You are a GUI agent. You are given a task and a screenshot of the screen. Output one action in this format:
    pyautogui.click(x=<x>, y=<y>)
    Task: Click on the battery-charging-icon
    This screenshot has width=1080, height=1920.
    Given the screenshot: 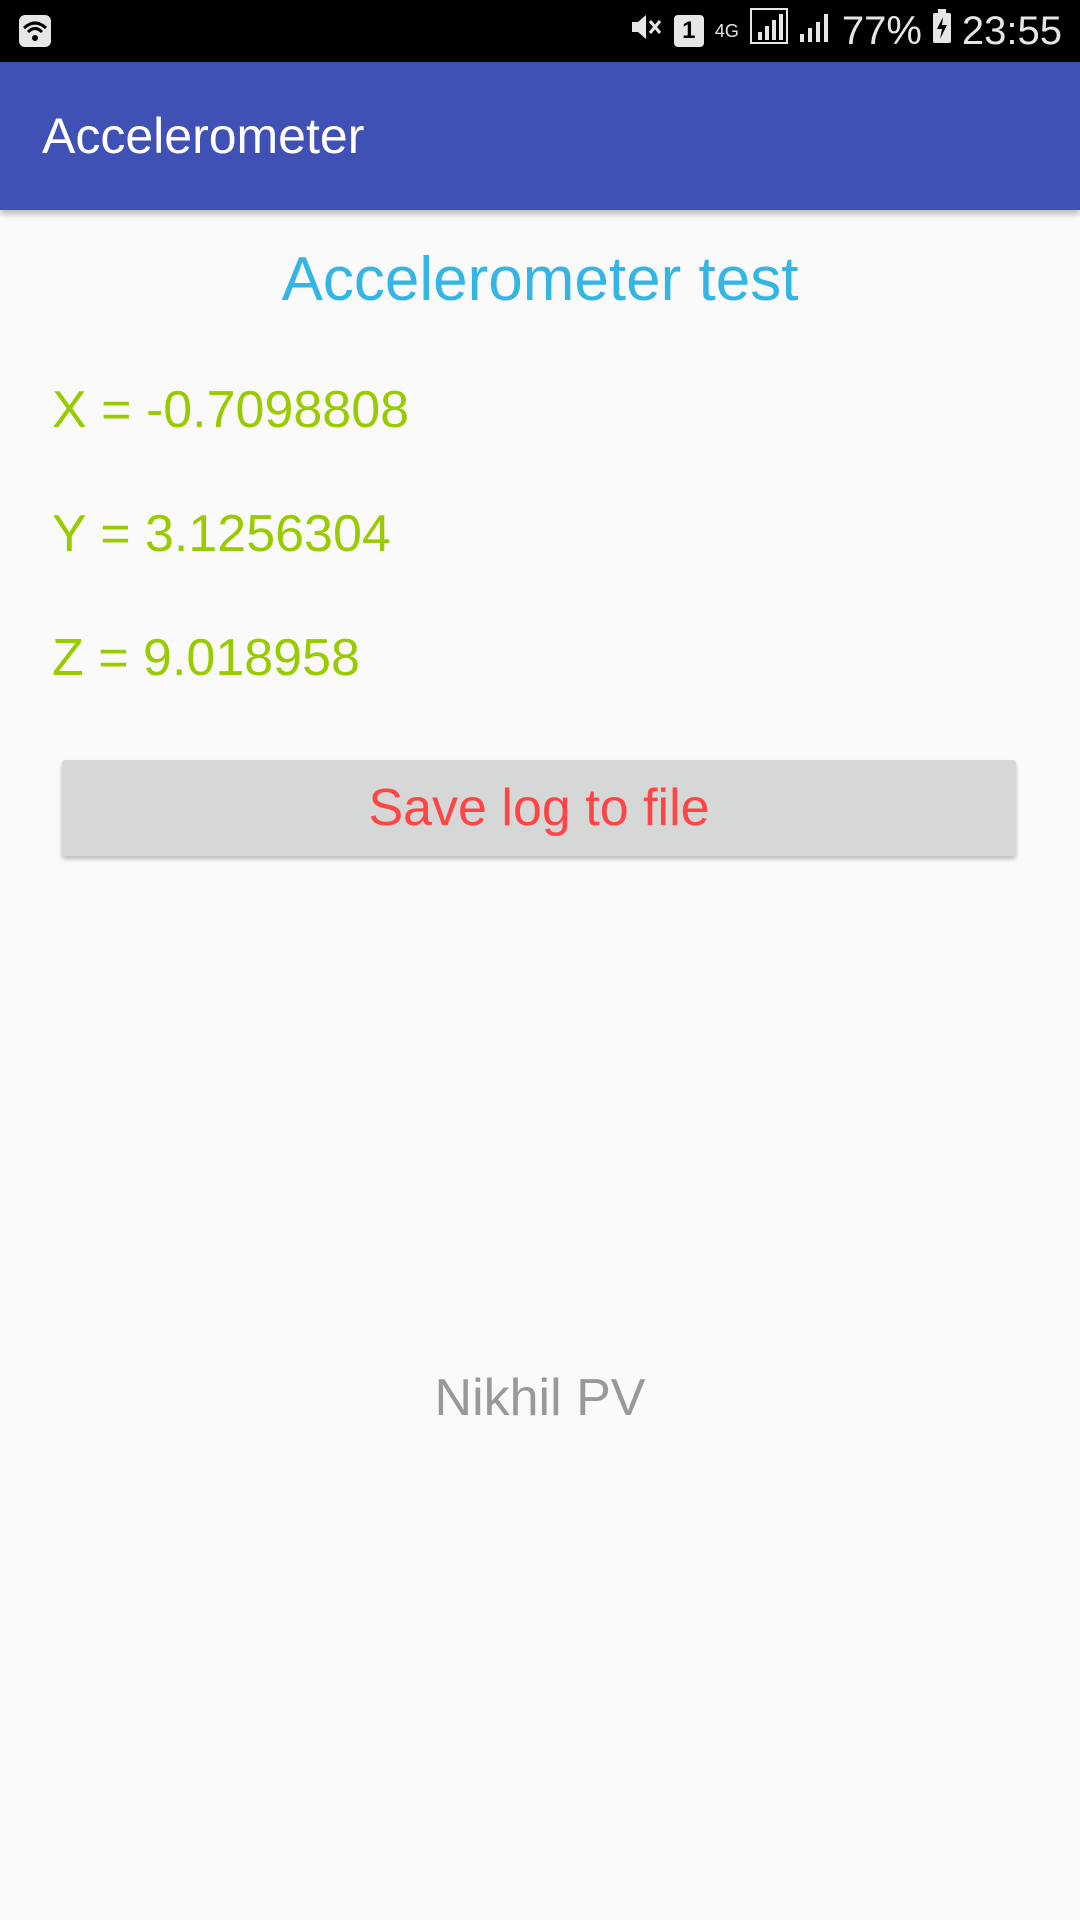 What is the action you would take?
    pyautogui.click(x=942, y=31)
    